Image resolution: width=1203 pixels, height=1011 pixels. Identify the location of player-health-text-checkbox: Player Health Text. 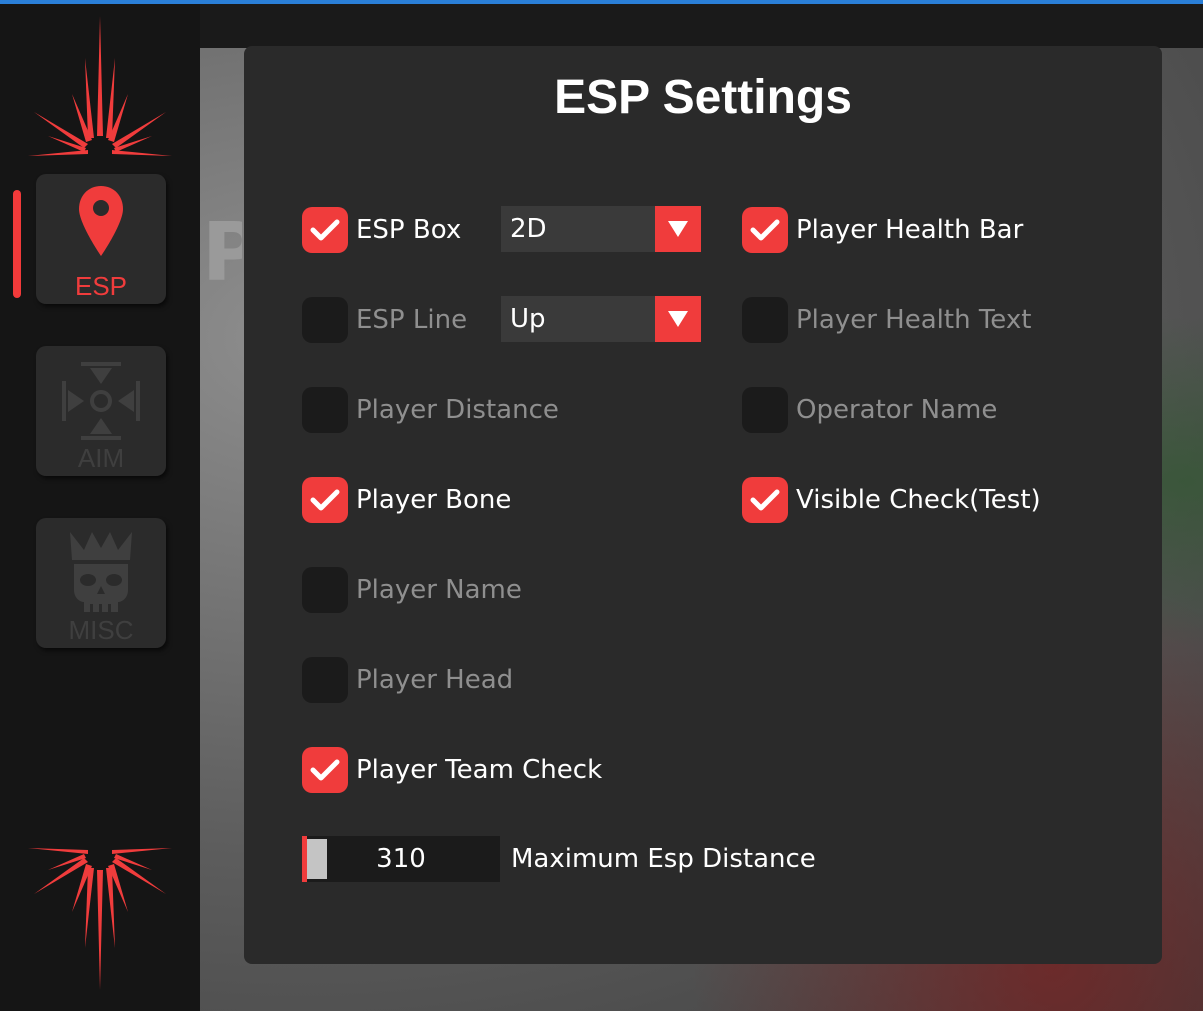
(886, 320).